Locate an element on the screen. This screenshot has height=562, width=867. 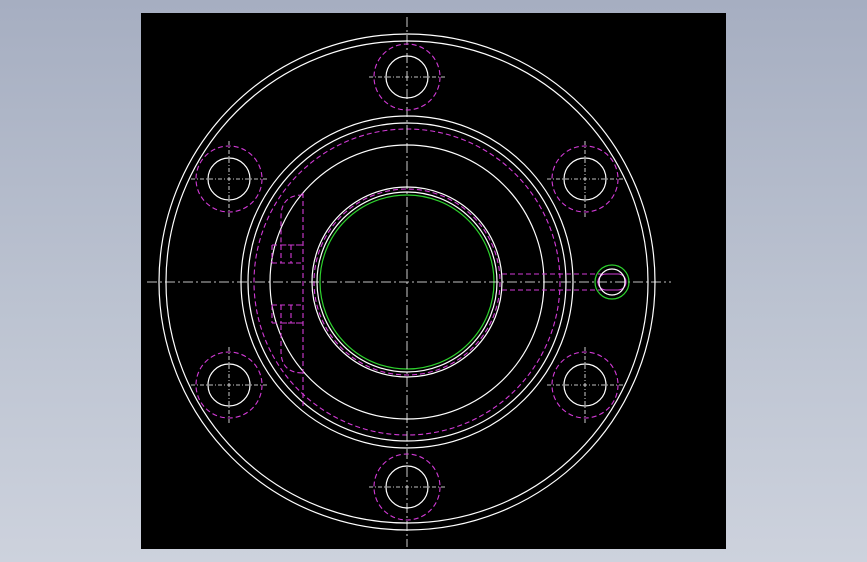
bolt-hole-upper-left is located at coordinates (229, 179).